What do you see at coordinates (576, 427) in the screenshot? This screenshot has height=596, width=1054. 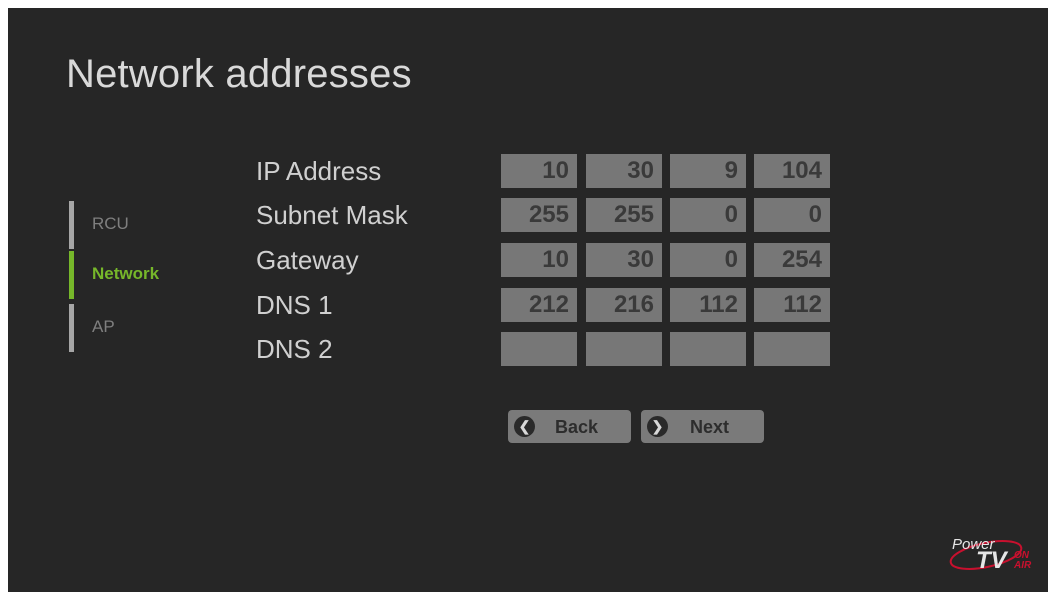 I see `back-button-label: Back` at bounding box center [576, 427].